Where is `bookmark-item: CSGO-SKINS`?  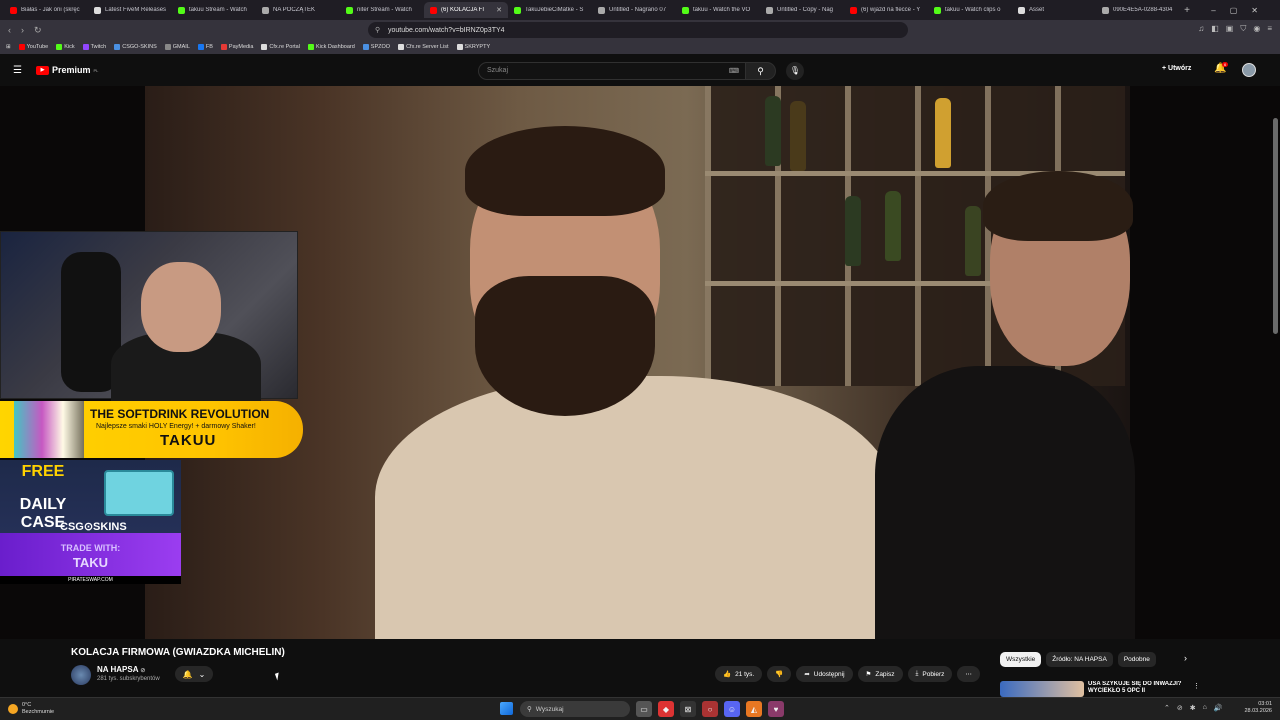 bookmark-item: CSGO-SKINS is located at coordinates (135, 47).